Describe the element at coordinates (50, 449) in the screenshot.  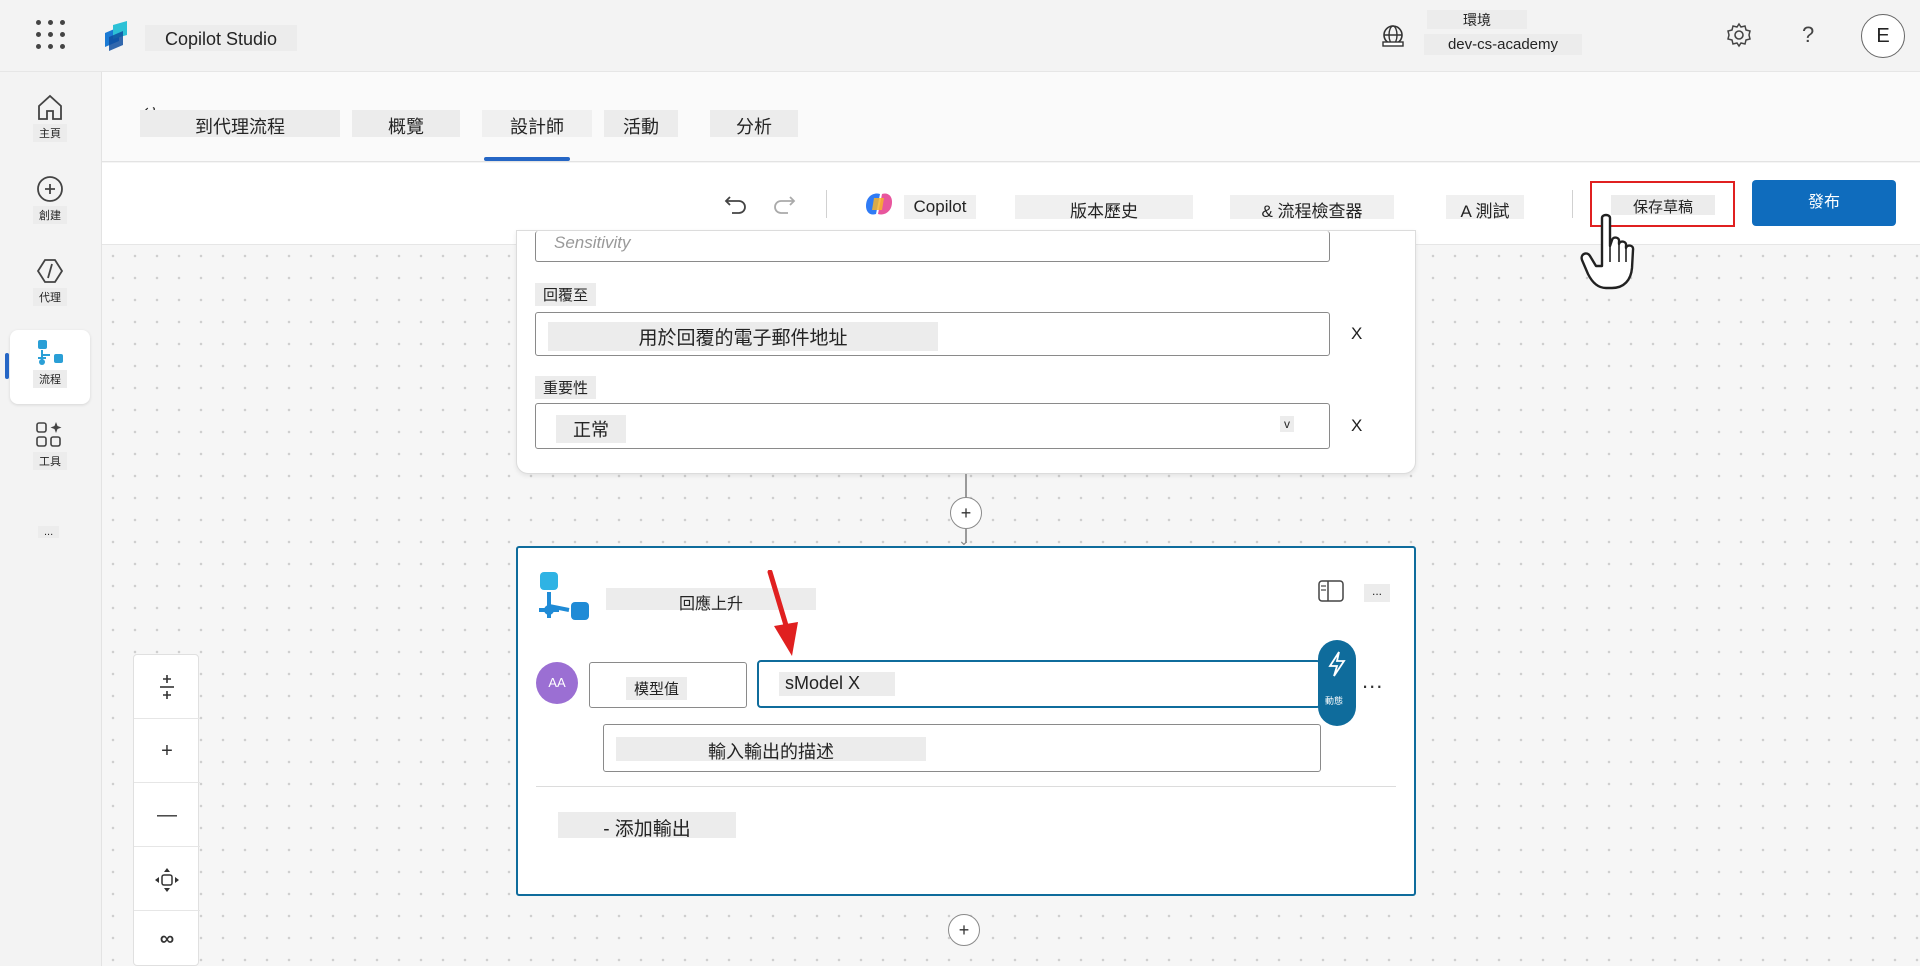
I see `nav-item-tools: 工具` at that location.